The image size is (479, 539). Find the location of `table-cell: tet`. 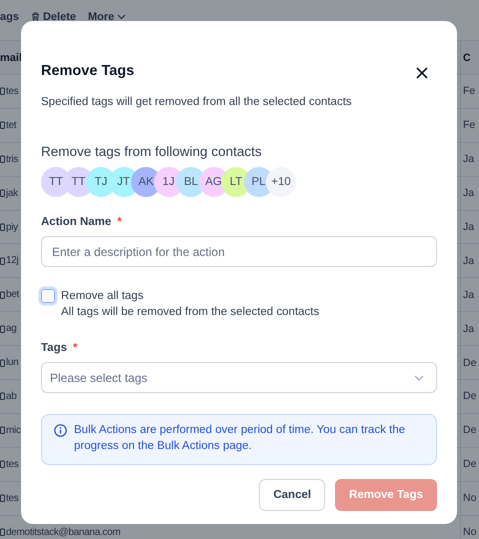

table-cell: tet is located at coordinates (11, 125).